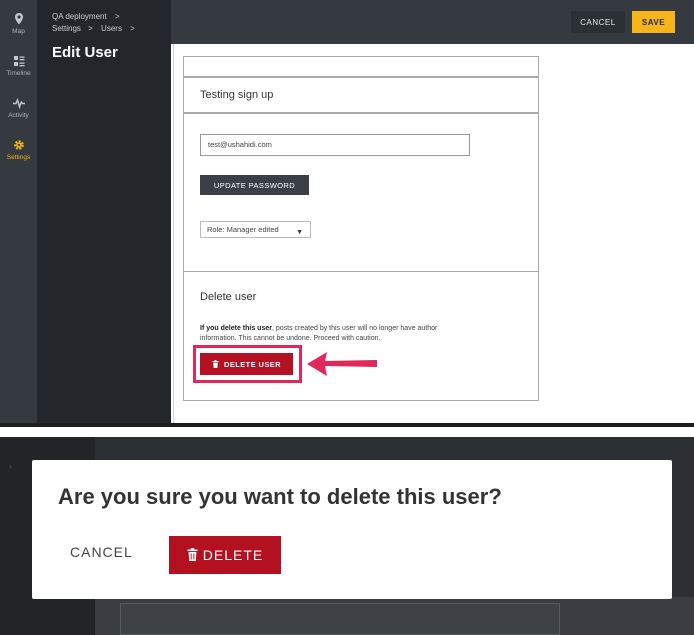 The width and height of the screenshot is (694, 635). What do you see at coordinates (342, 364) in the screenshot?
I see `pointer-arrow` at bounding box center [342, 364].